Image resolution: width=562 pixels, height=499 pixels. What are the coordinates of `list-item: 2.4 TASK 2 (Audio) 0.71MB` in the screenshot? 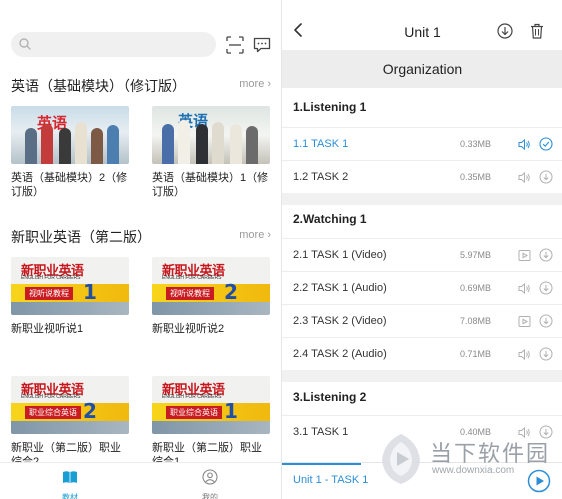 It's located at (422, 353).